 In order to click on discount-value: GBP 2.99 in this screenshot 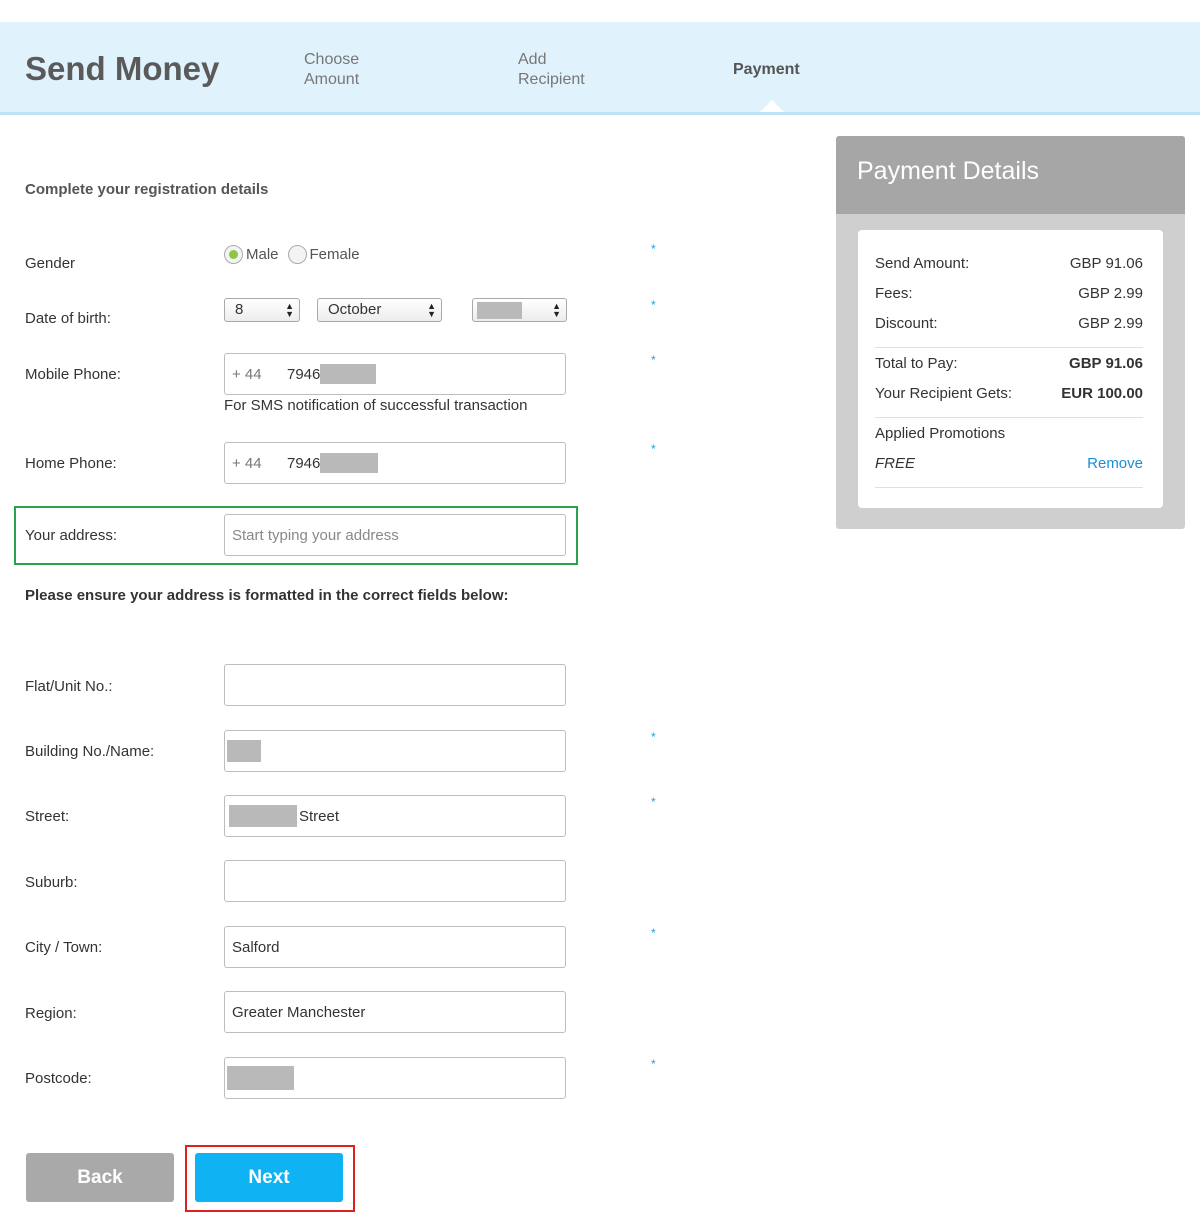, I will do `click(1110, 323)`.